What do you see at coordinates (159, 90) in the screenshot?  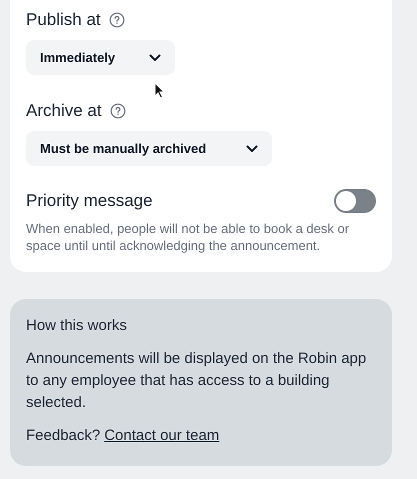 I see `cursor-icon` at bounding box center [159, 90].